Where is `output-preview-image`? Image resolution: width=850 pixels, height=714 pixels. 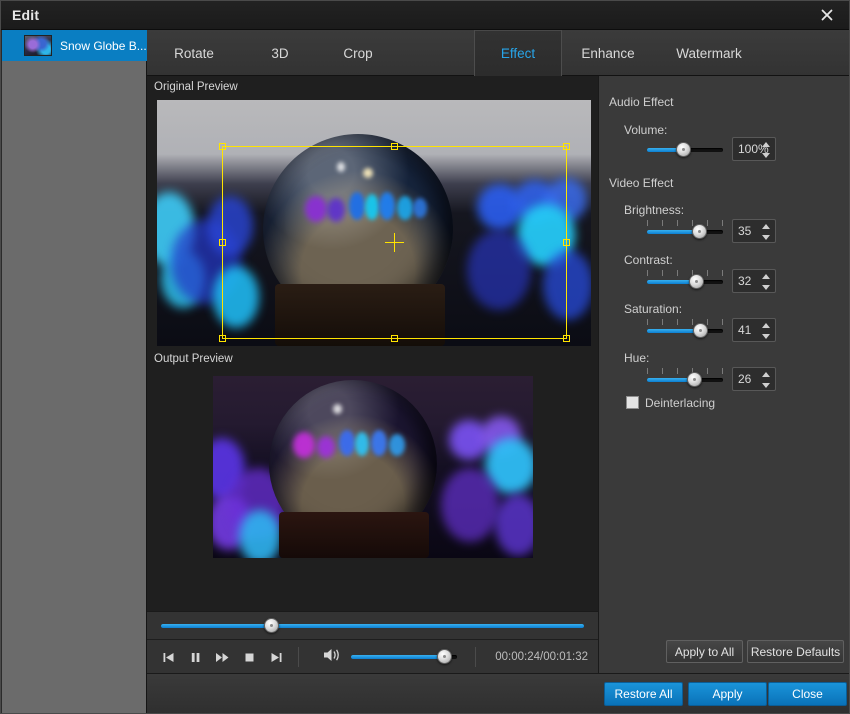
output-preview-image is located at coordinates (373, 467).